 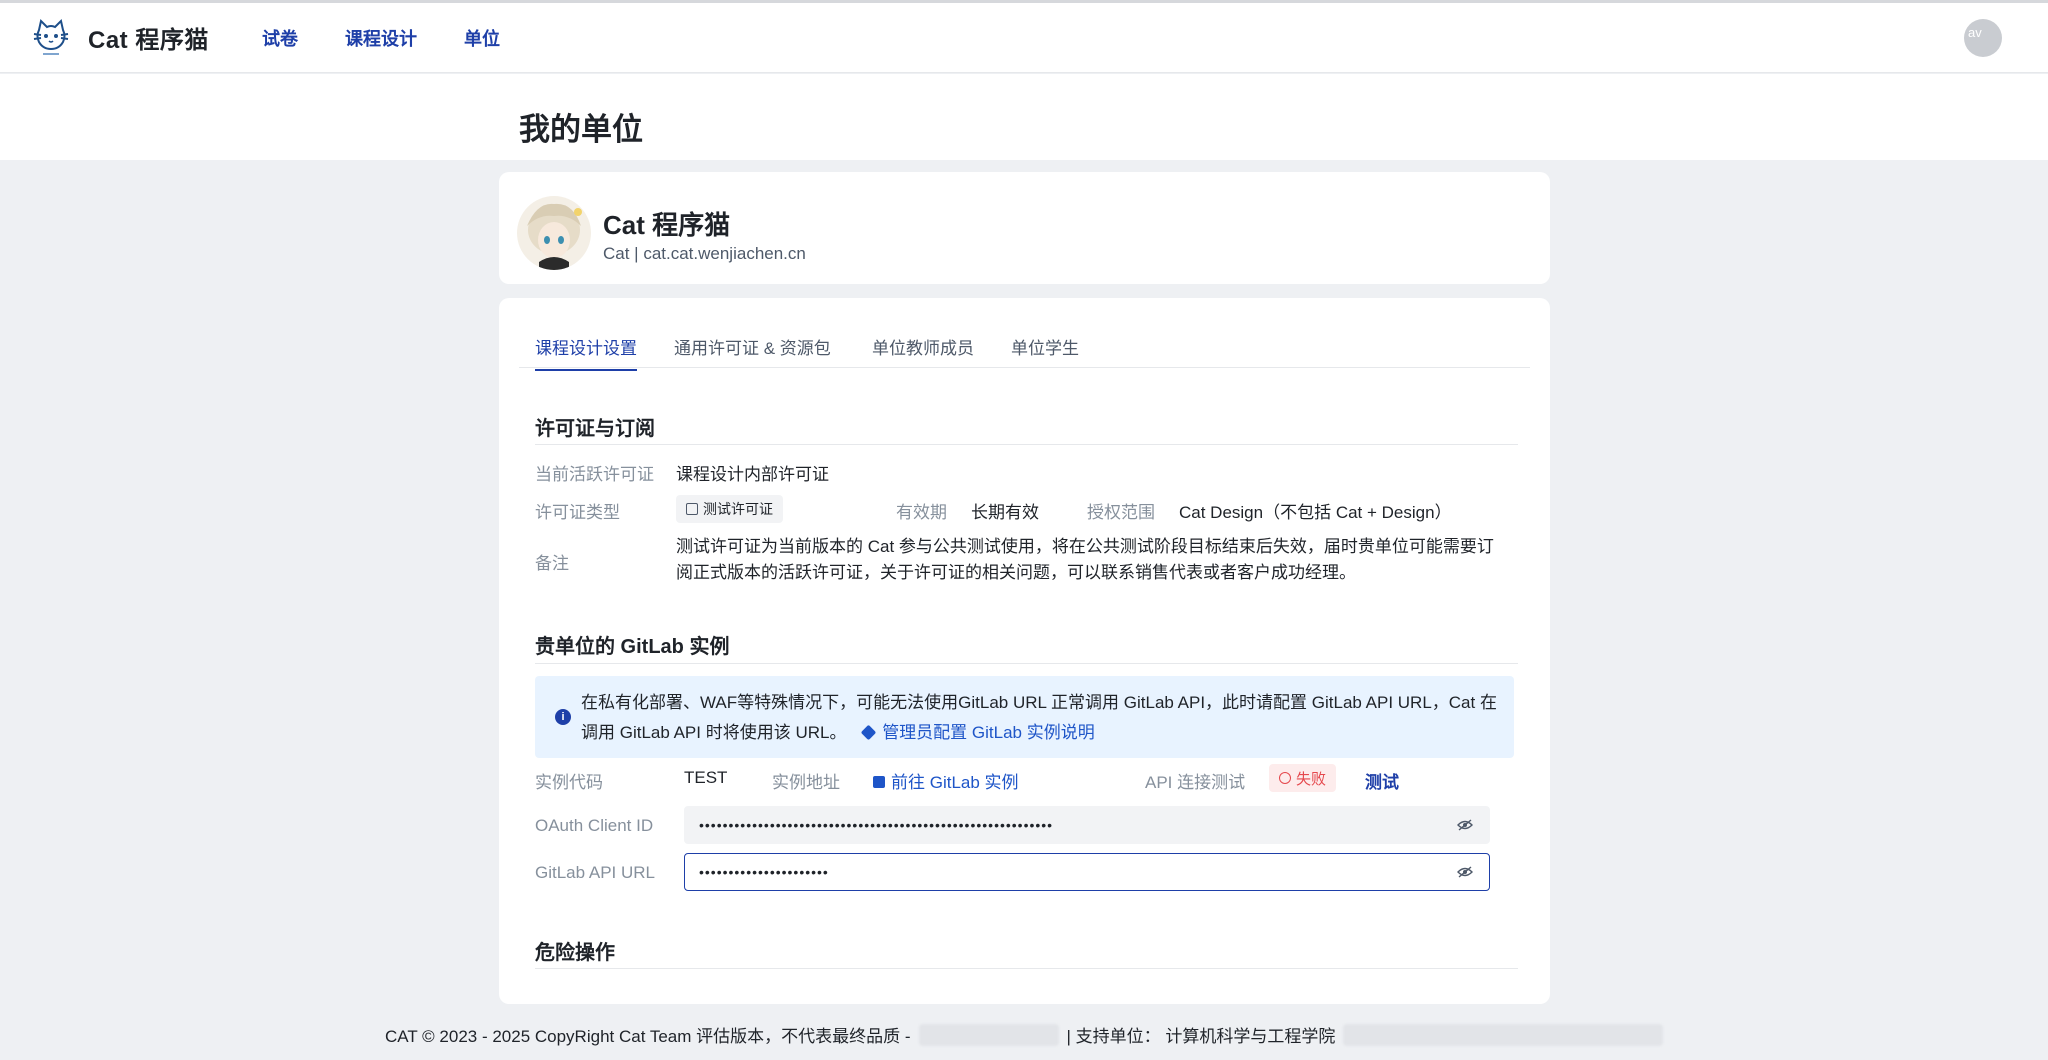 I want to click on nav-link-exam: 试卷, so click(x=280, y=38).